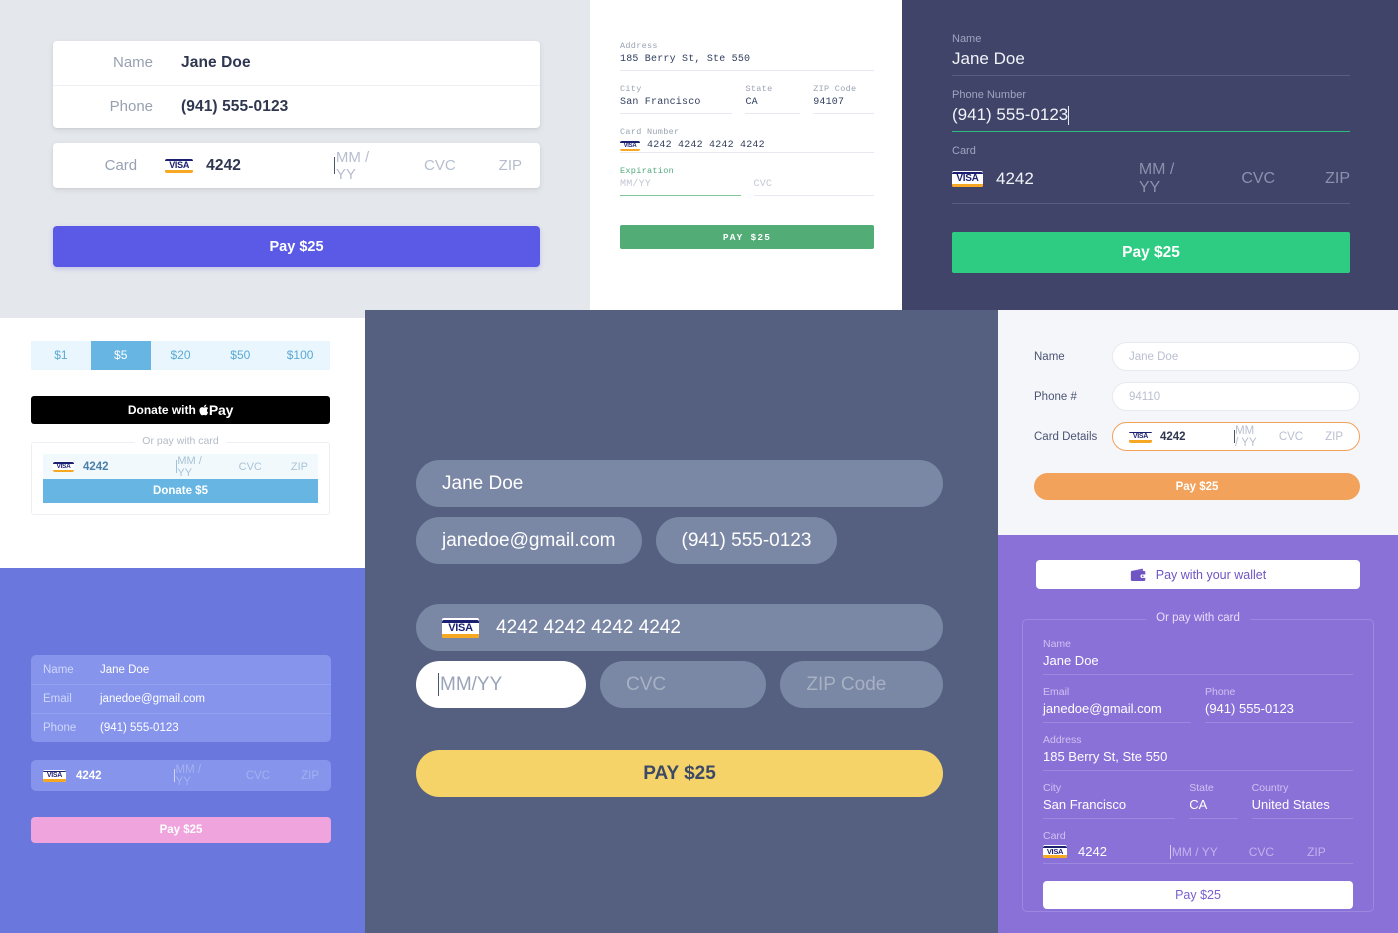  Describe the element at coordinates (846, 684) in the screenshot. I see `zip-placeholder: ZIP Code` at that location.